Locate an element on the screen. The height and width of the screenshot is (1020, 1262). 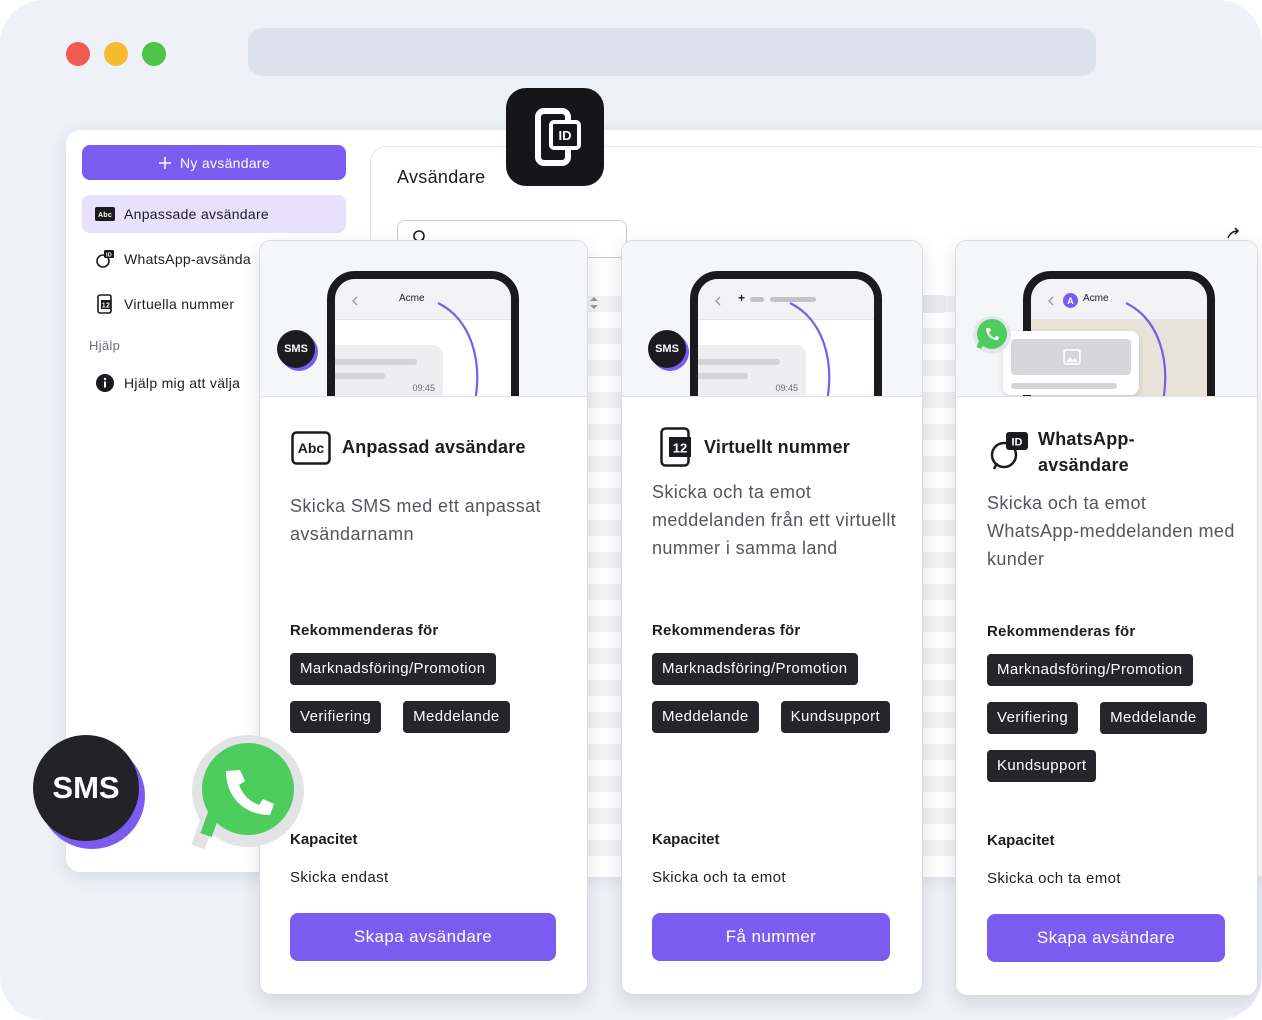
window-minimize-dot is located at coordinates (116, 54).